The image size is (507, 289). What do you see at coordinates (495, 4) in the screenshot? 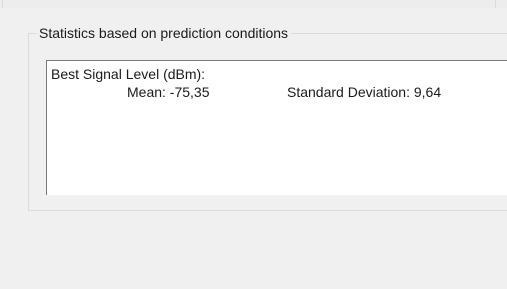
I see `panel-edge-right` at bounding box center [495, 4].